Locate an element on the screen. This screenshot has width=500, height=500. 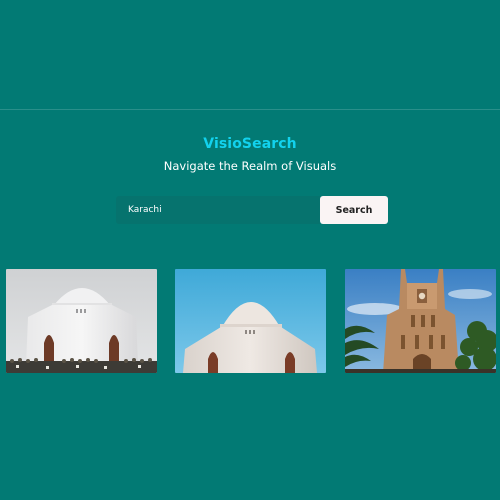
search-input is located at coordinates (218, 210).